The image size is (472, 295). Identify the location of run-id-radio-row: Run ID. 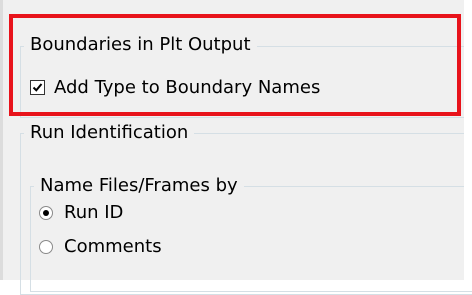
(81, 212).